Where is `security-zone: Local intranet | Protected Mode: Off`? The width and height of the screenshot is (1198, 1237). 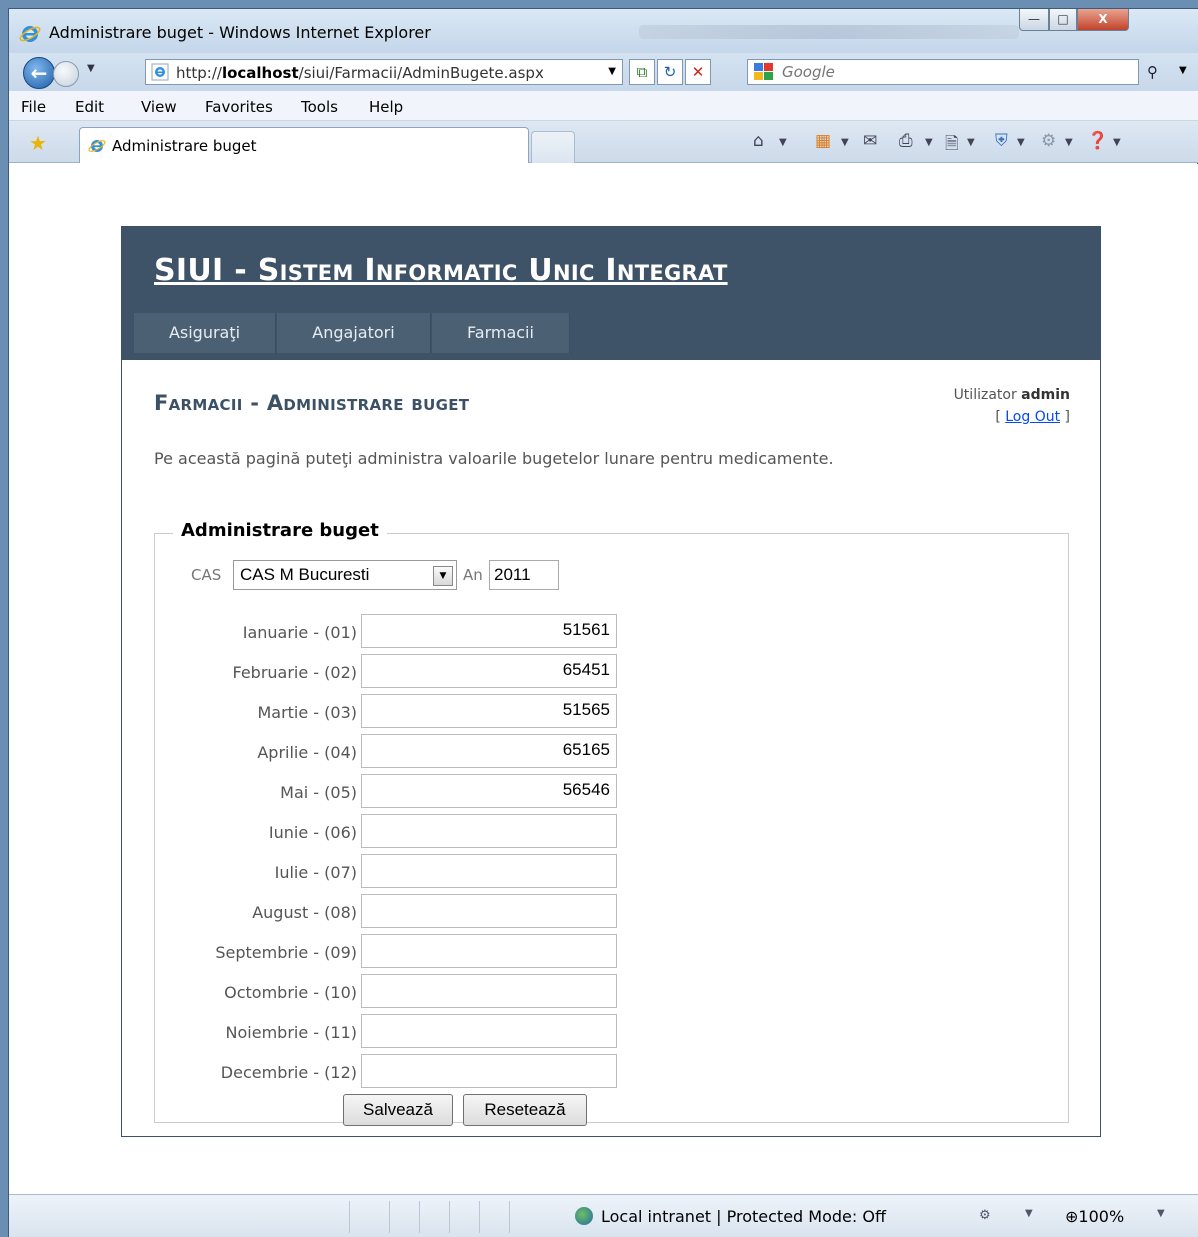 security-zone: Local intranet | Protected Mode: Off is located at coordinates (730, 1216).